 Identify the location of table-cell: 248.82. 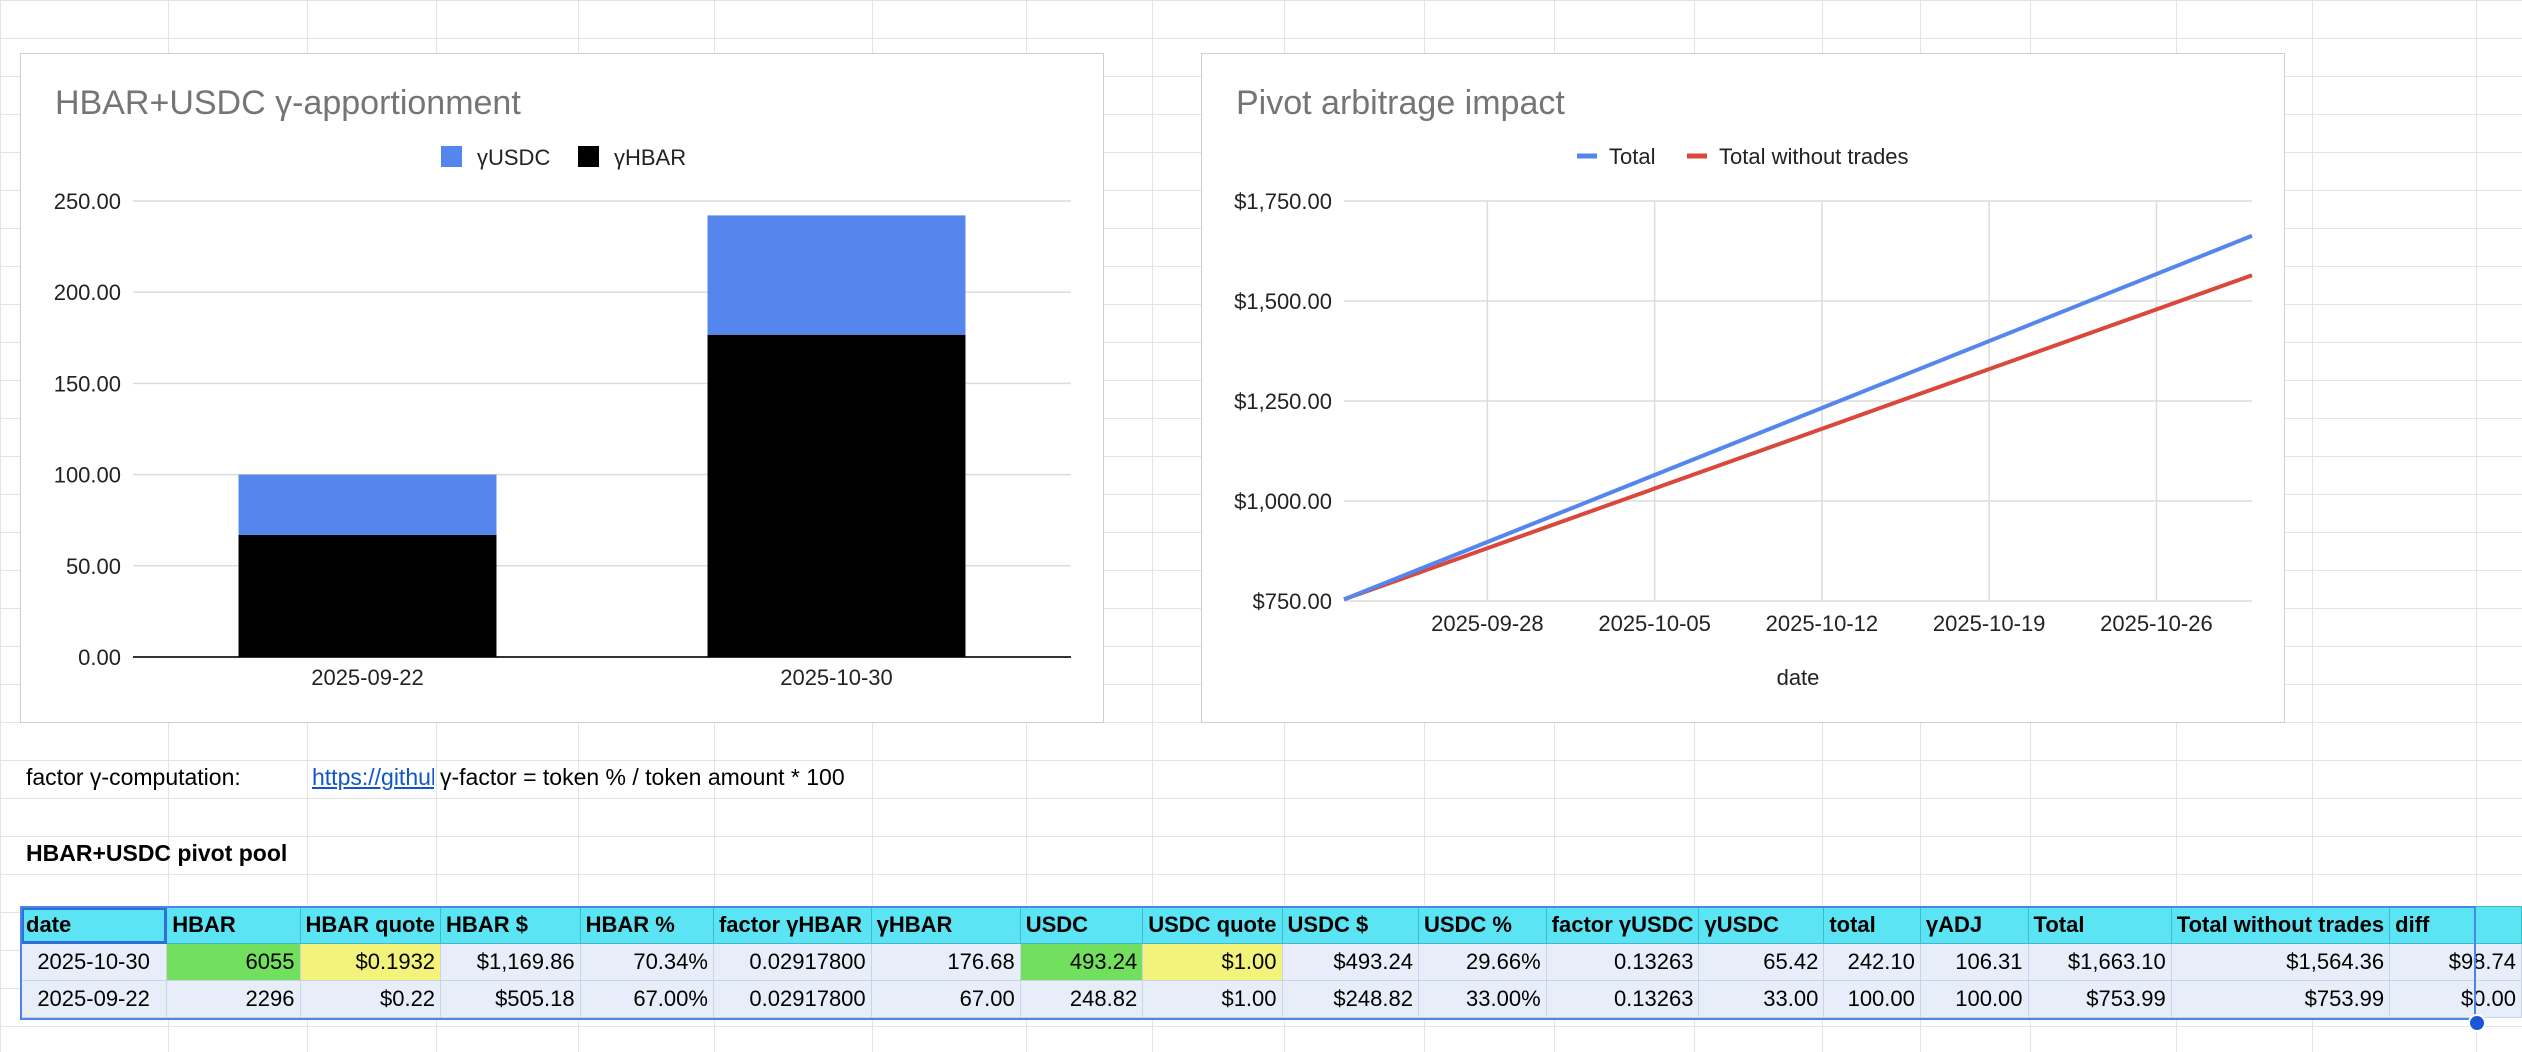
(1081, 999).